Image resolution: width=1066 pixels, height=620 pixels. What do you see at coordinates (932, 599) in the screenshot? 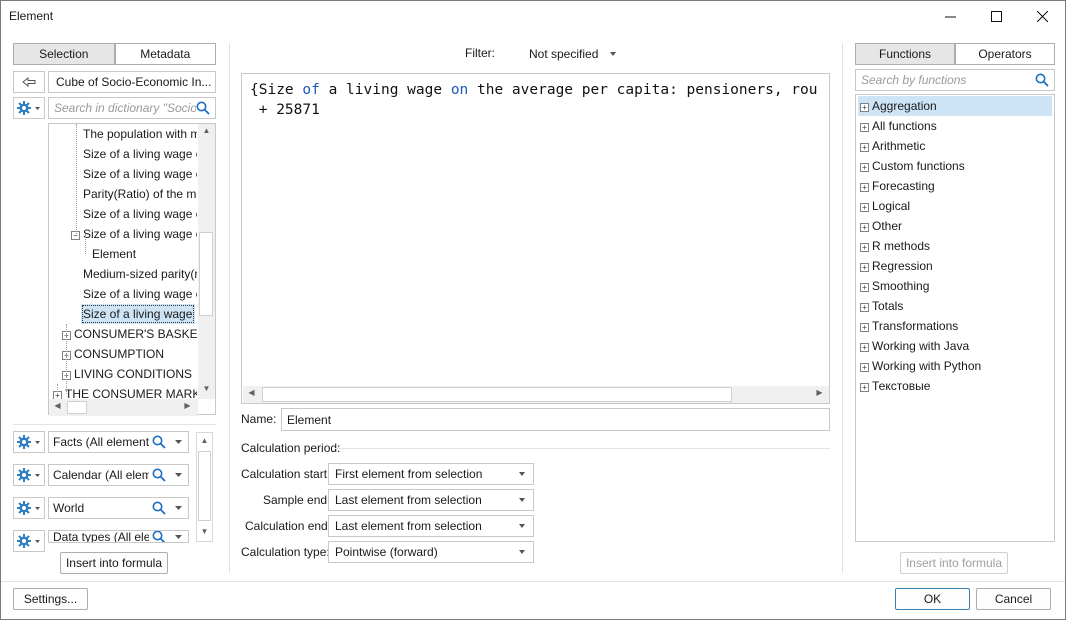
I see `ok-button: OK` at bounding box center [932, 599].